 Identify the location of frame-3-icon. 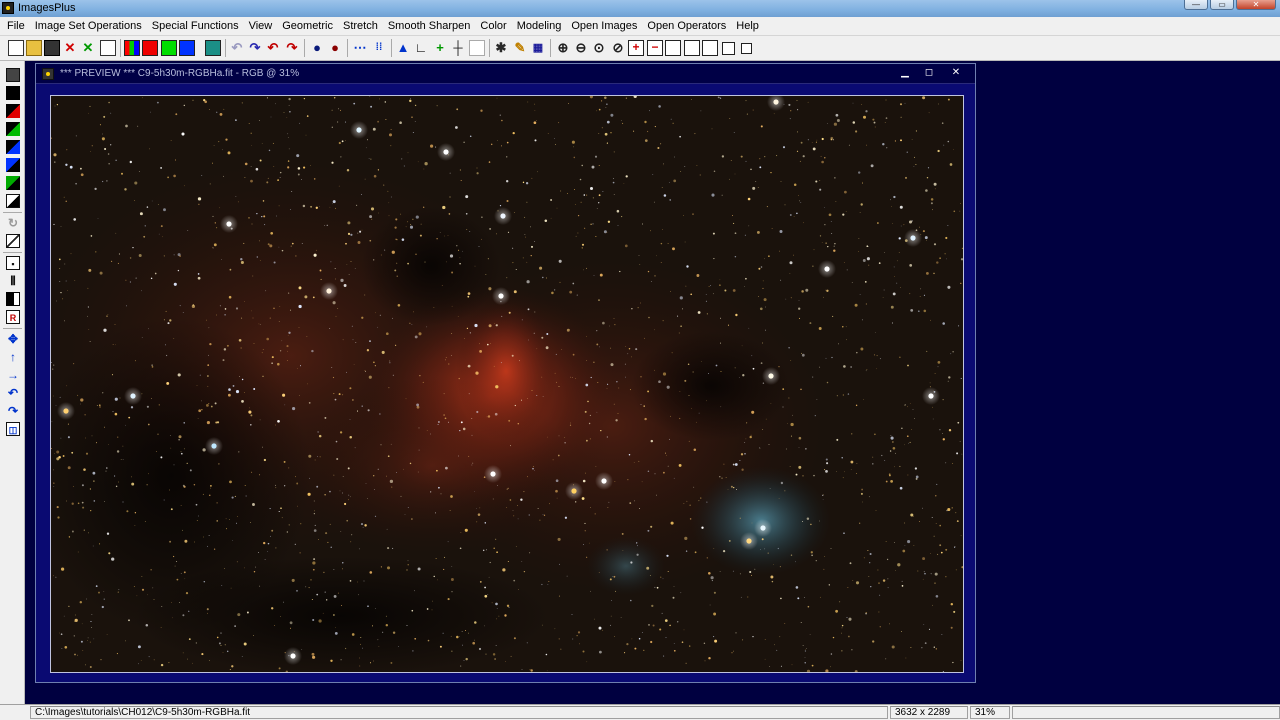
(710, 48).